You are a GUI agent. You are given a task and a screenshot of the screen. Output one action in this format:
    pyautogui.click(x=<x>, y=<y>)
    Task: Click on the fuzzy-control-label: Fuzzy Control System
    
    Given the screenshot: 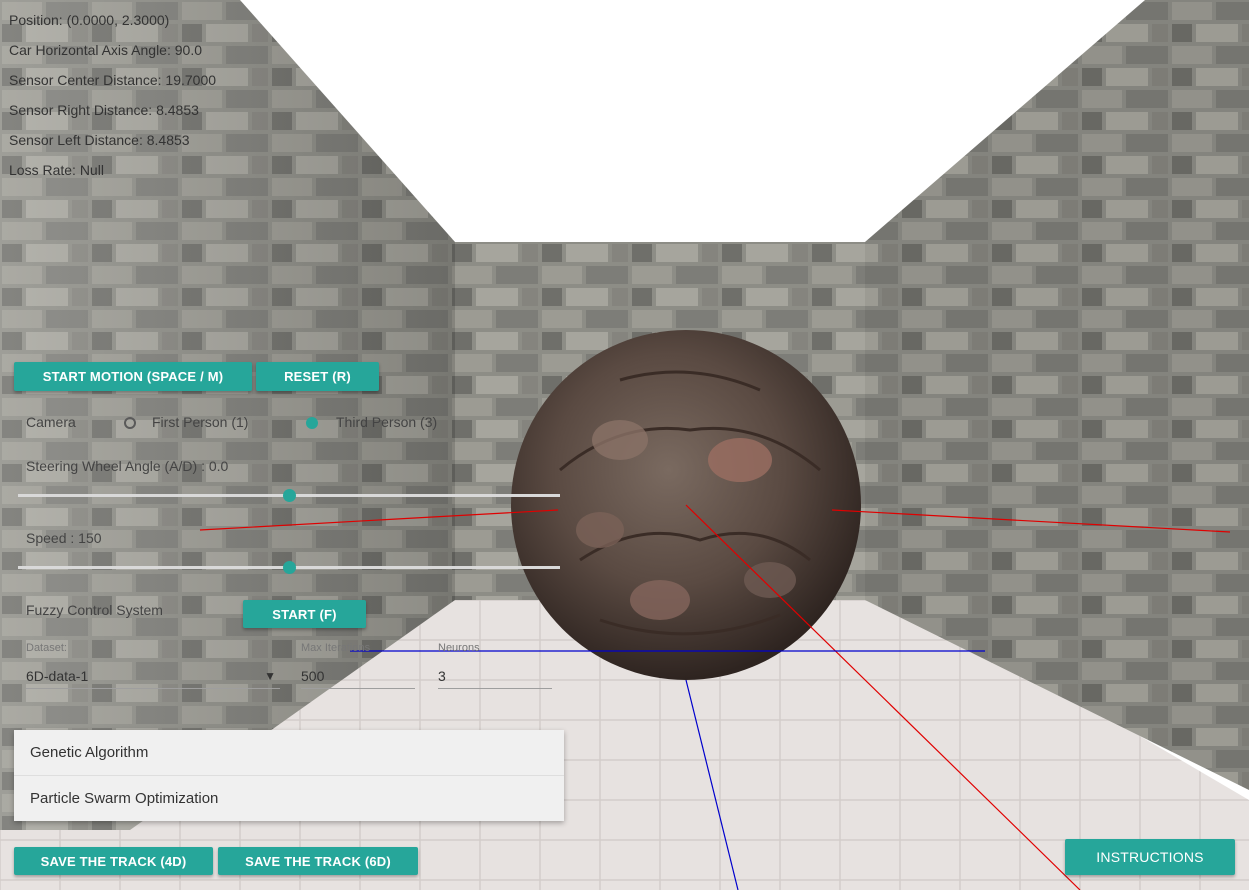 What is the action you would take?
    pyautogui.click(x=94, y=610)
    